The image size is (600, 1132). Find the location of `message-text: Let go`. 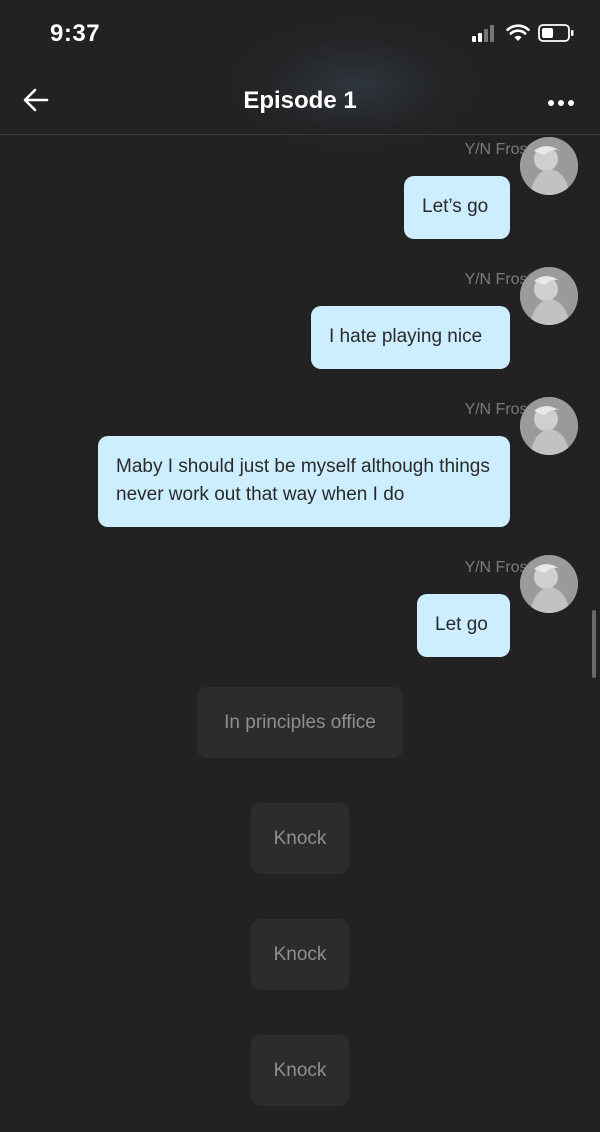

message-text: Let go is located at coordinates (461, 624).